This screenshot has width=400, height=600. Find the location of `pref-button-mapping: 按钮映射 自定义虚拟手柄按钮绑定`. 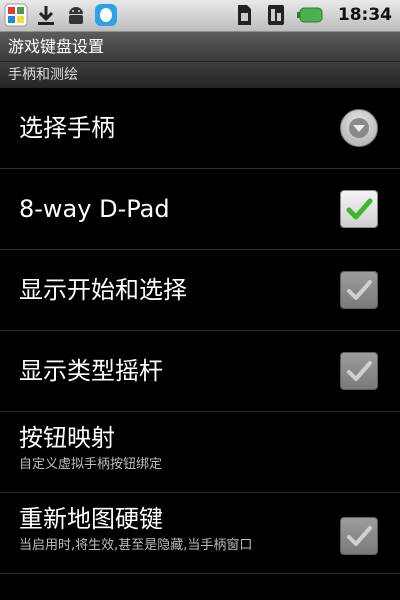

pref-button-mapping: 按钮映射 自定义虚拟手柄按钮绑定 is located at coordinates (200, 452).